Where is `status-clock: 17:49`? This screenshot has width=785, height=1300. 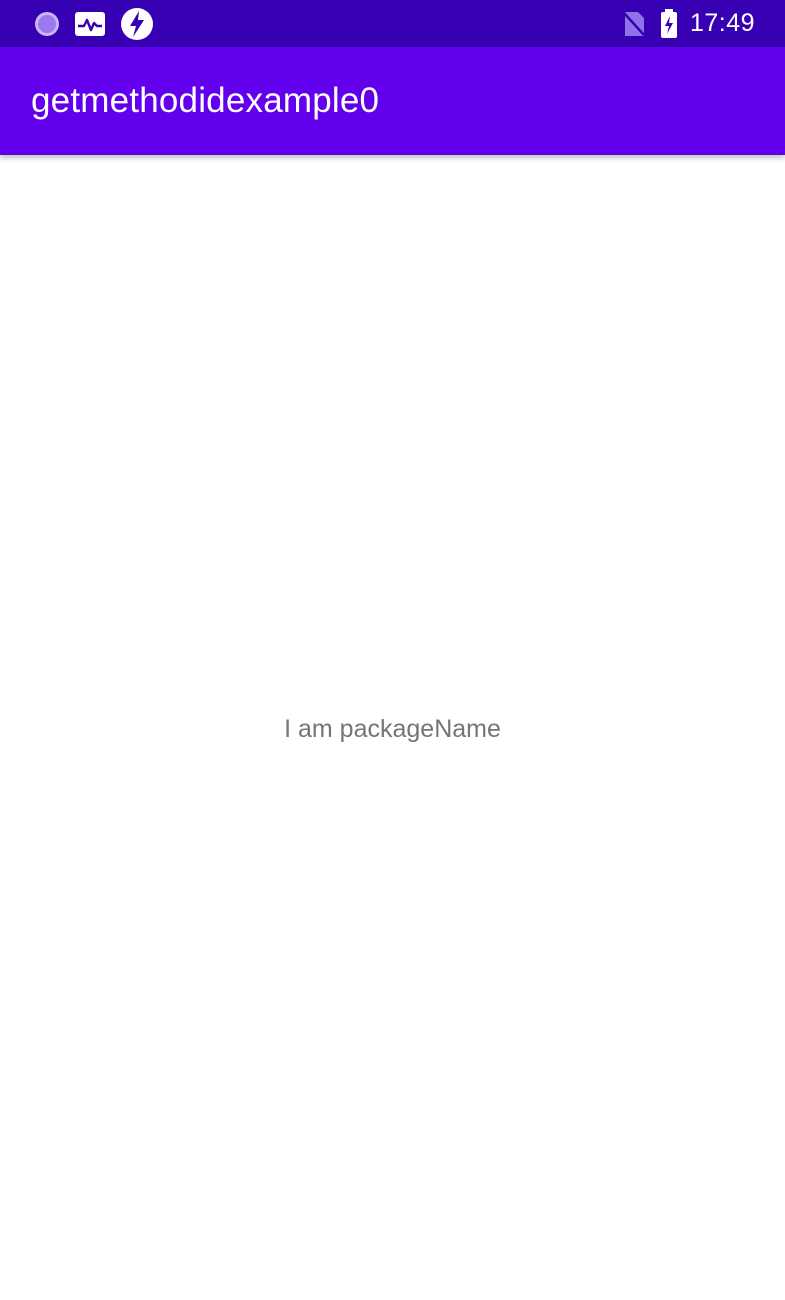
status-clock: 17:49 is located at coordinates (722, 23).